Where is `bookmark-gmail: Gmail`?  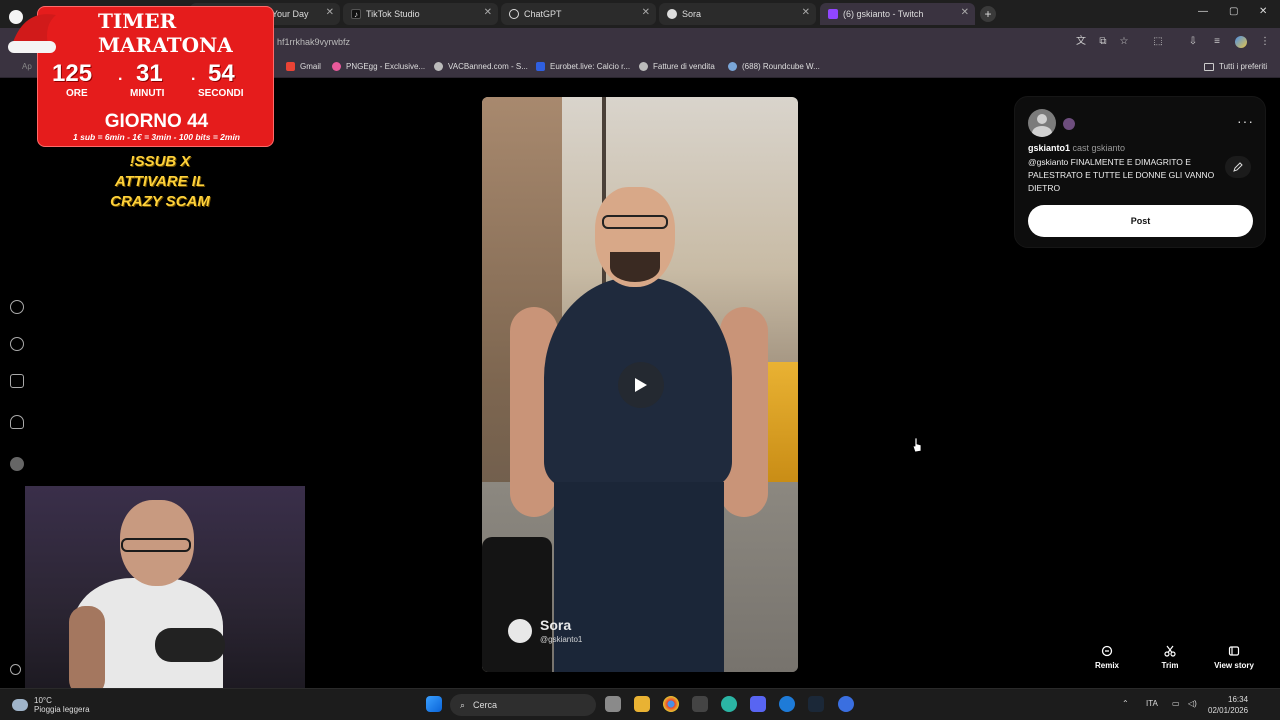 bookmark-gmail: Gmail is located at coordinates (303, 66).